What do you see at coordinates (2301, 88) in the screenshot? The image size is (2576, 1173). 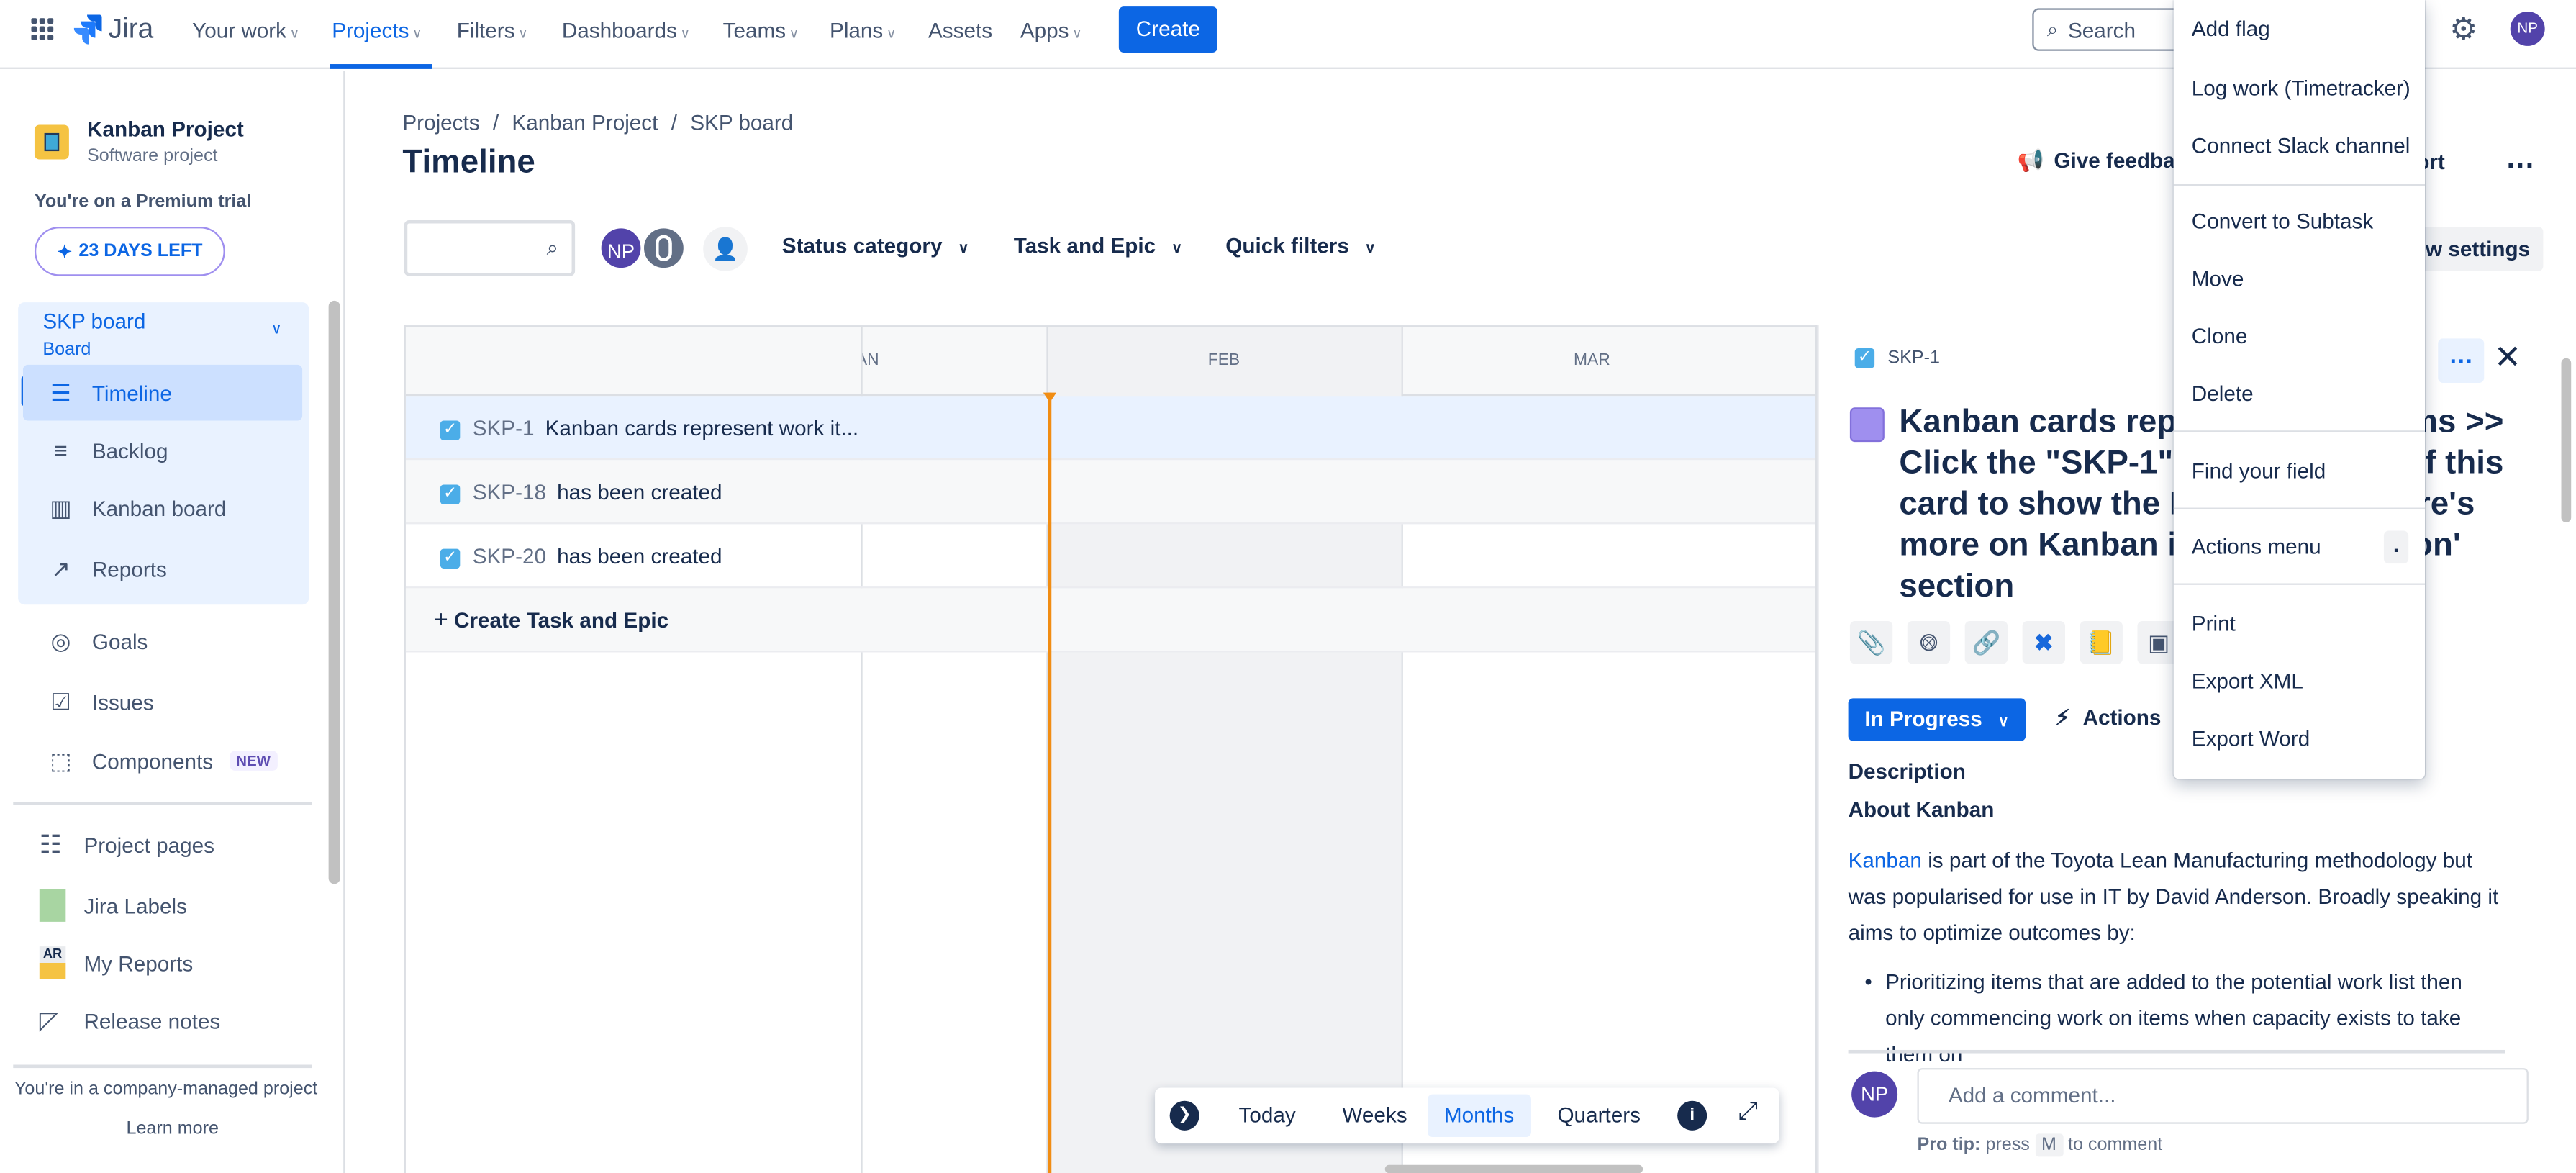 I see `menu-item-log-work: Log work (Timetracker)` at bounding box center [2301, 88].